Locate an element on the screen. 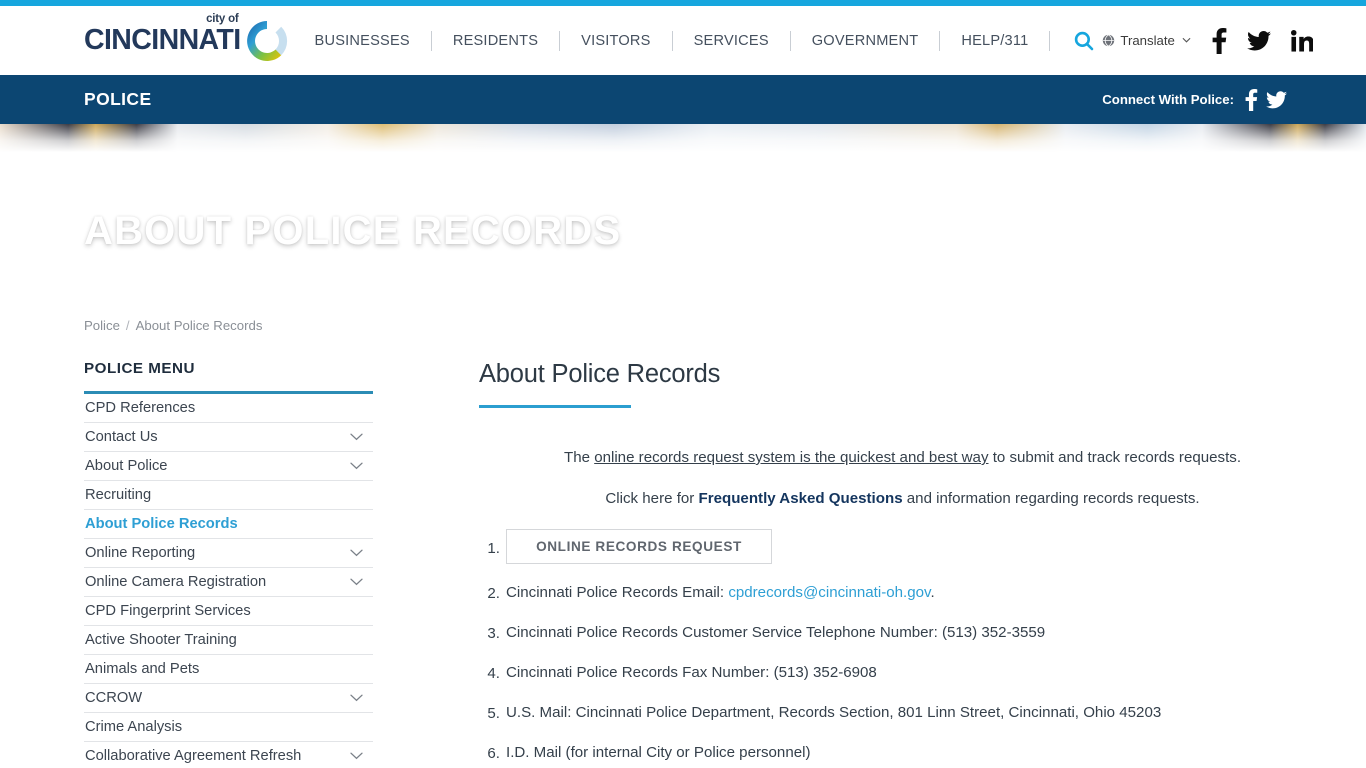 Image resolution: width=1366 pixels, height=768 pixels. sidebar-item-recruiting: Recruiting is located at coordinates (228, 495).